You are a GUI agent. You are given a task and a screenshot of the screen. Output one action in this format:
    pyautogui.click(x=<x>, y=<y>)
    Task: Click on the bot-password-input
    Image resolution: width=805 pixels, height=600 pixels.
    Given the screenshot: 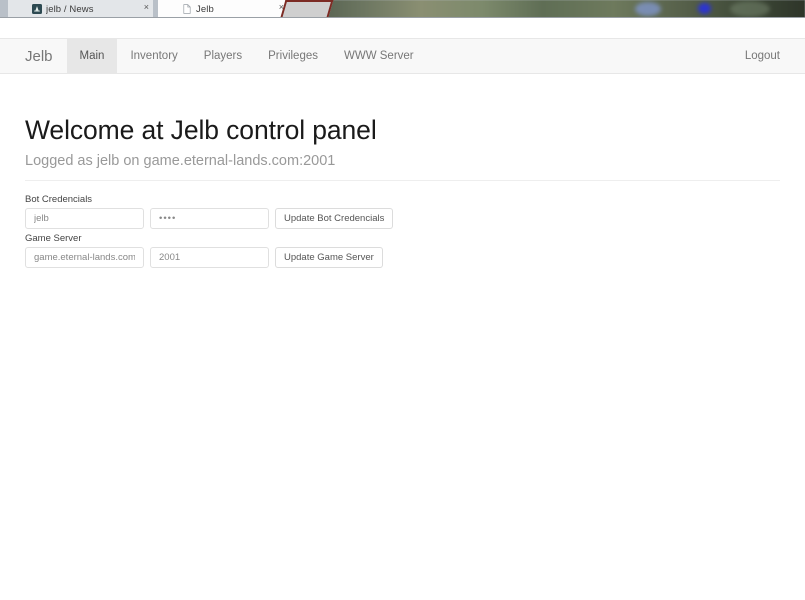 What is the action you would take?
    pyautogui.click(x=209, y=218)
    